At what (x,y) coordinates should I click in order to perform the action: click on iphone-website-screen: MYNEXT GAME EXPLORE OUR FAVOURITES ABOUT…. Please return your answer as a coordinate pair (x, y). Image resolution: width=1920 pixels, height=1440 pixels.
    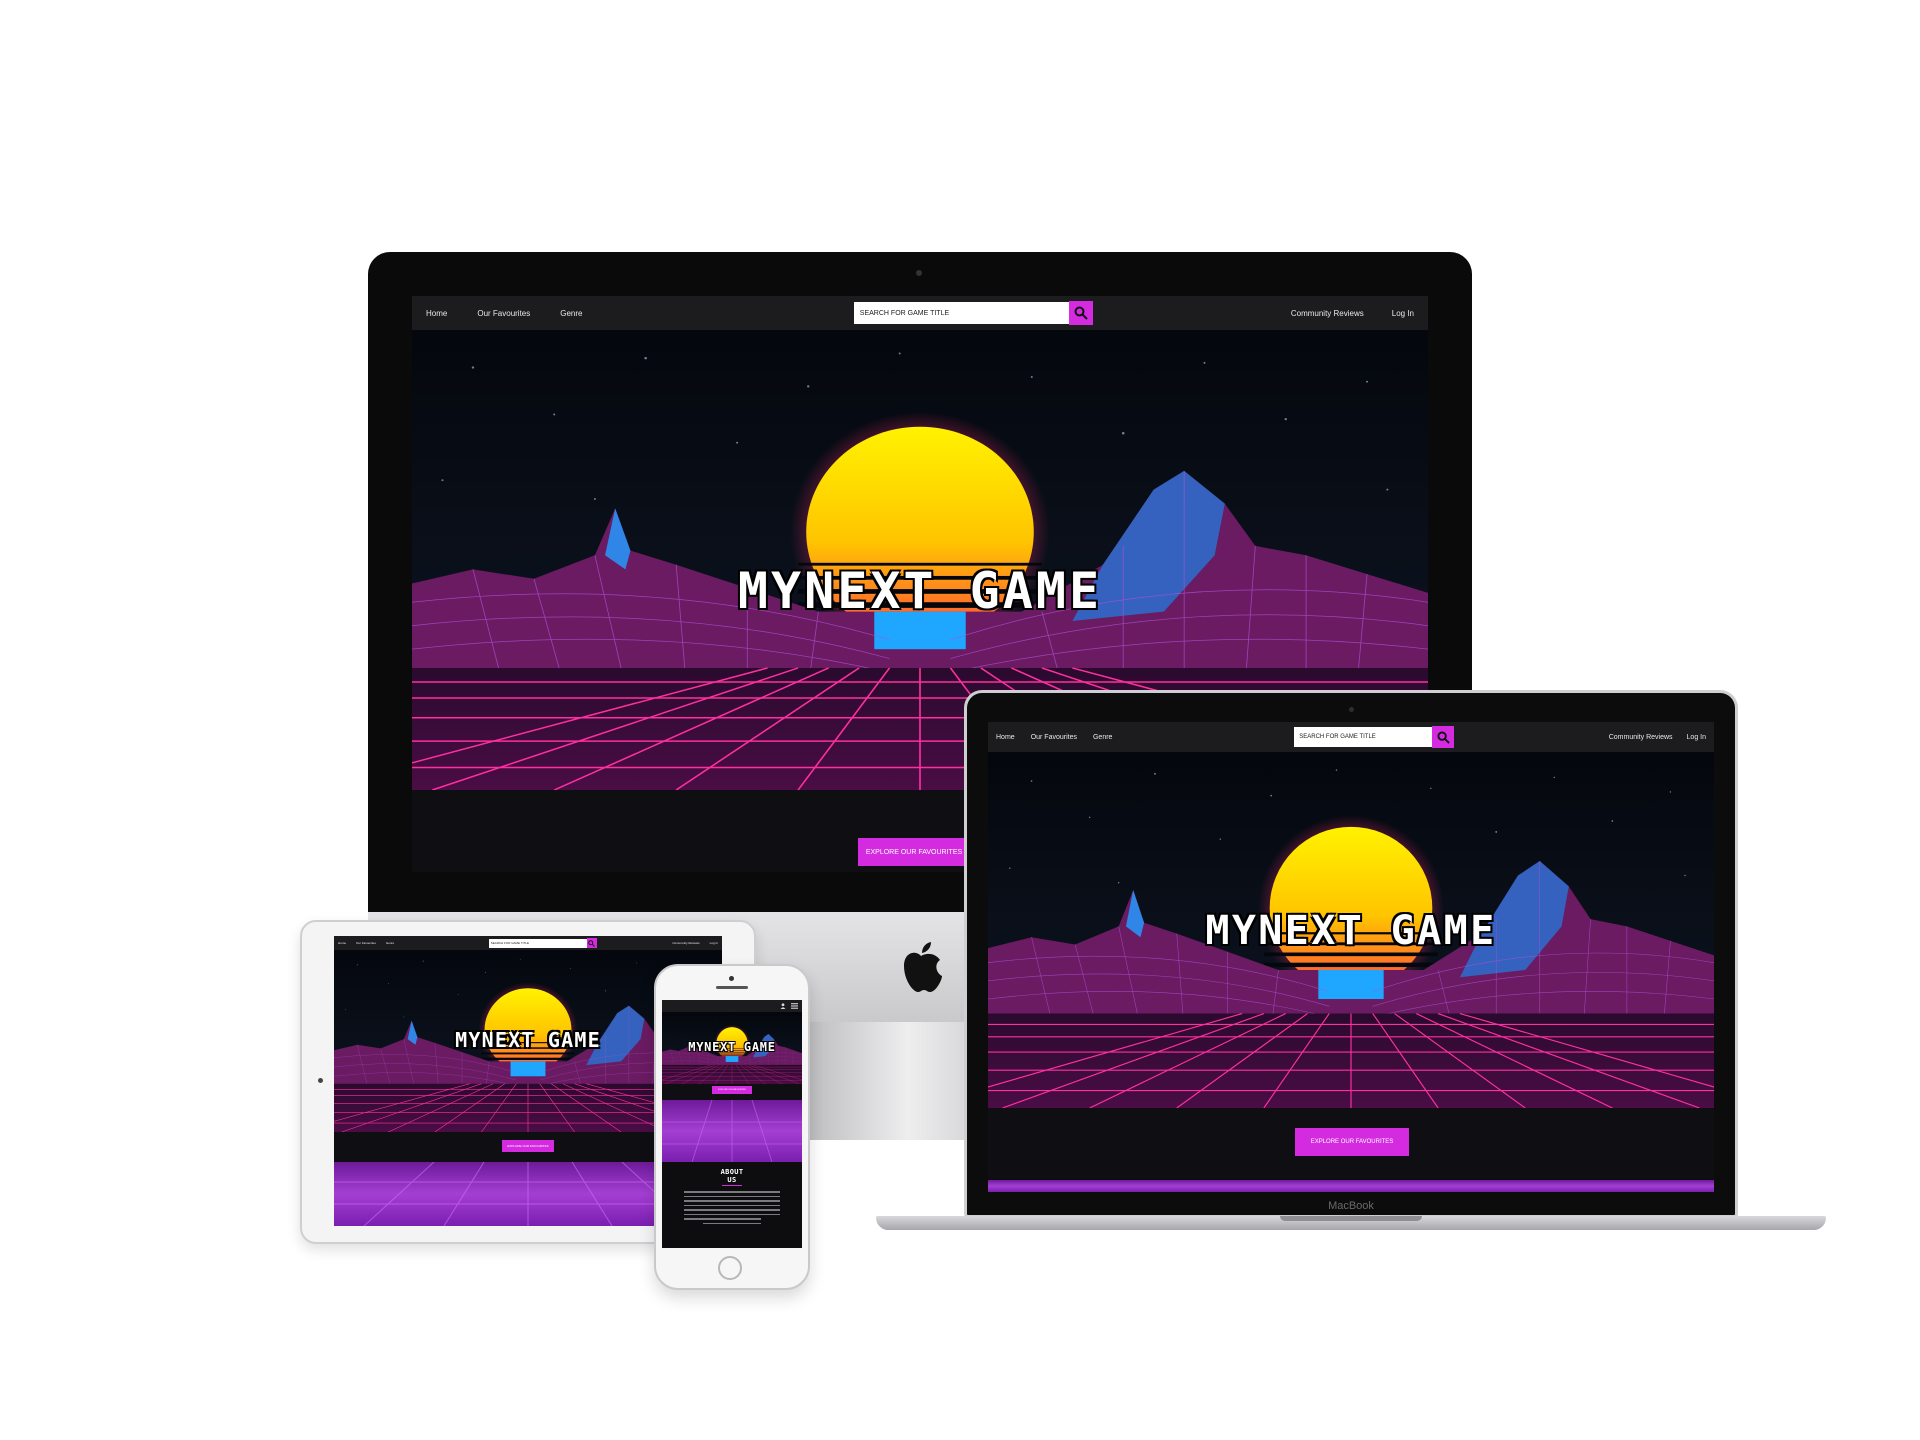
    Looking at the image, I should click on (732, 1124).